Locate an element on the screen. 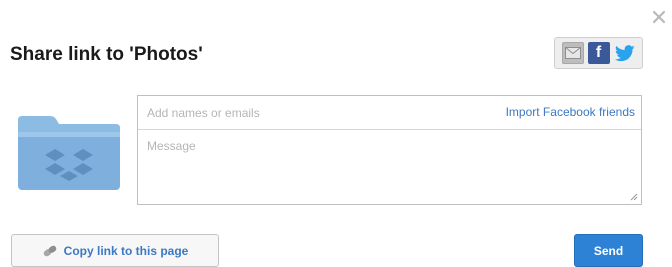 The width and height of the screenshot is (672, 267). twitter-icon is located at coordinates (624, 52).